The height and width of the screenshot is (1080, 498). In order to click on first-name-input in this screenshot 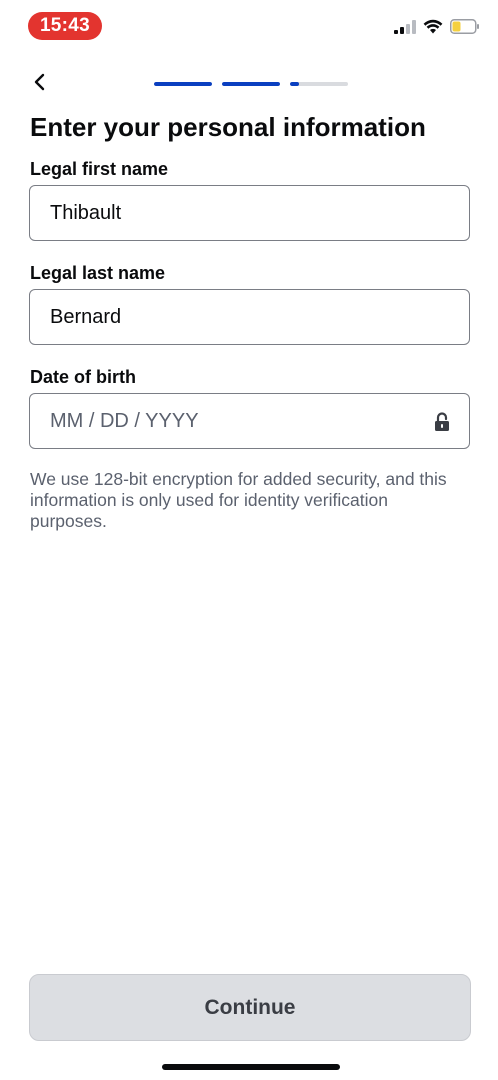, I will do `click(230, 213)`.